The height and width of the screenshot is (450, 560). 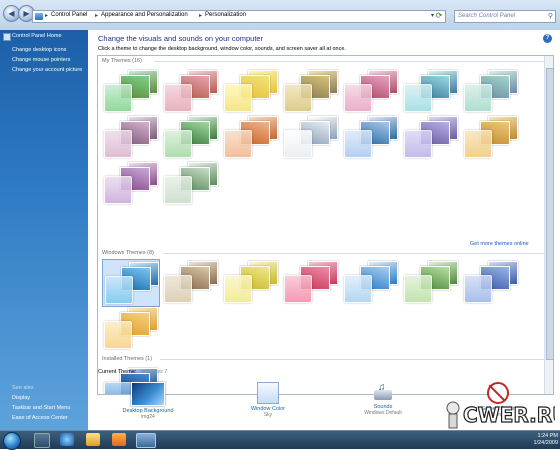 What do you see at coordinates (41, 408) in the screenshot?
I see `taskbar-start-menu-link: Taskbar and Start Menu` at bounding box center [41, 408].